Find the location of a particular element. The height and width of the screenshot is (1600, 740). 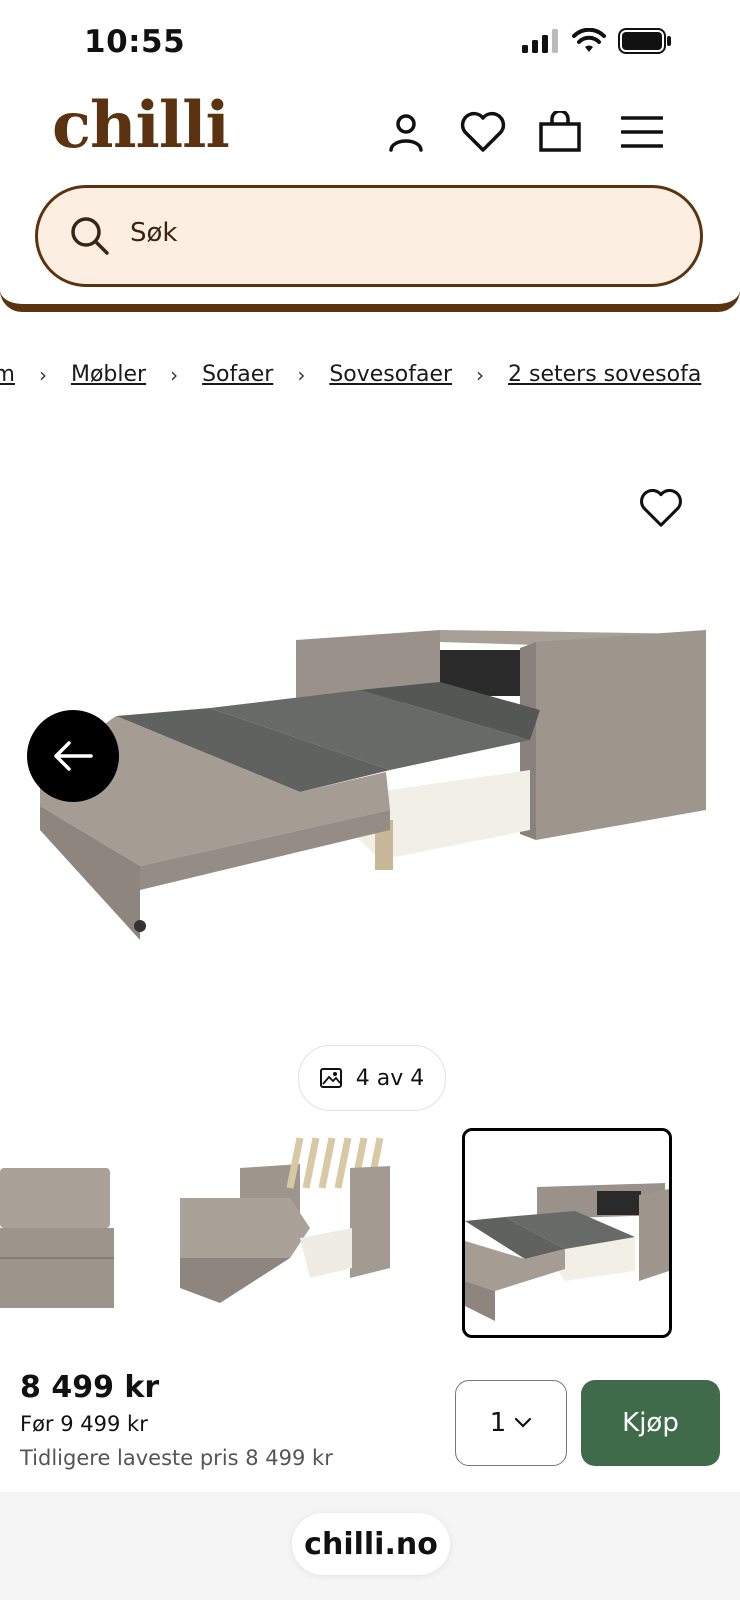

heart-icon is located at coordinates (661, 507).